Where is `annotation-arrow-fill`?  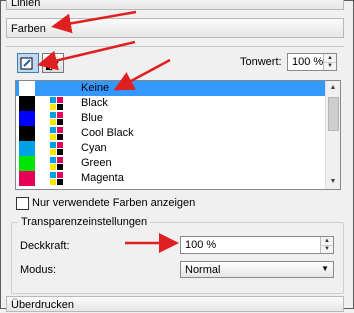
annotation-arrow-fill is located at coordinates (86, 55).